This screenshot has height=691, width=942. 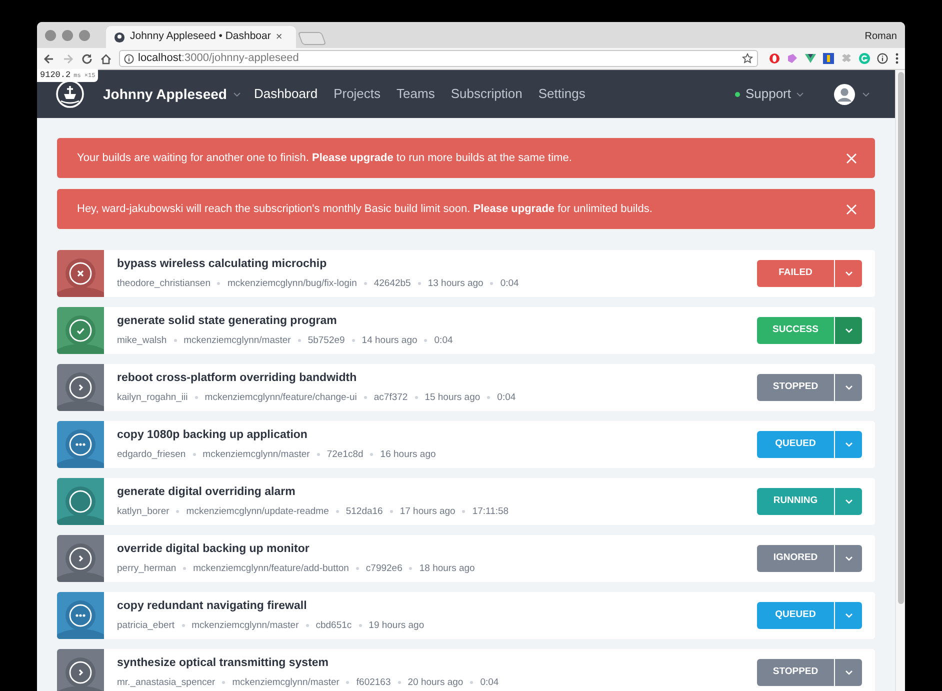 I want to click on support-label: Support, so click(x=768, y=94).